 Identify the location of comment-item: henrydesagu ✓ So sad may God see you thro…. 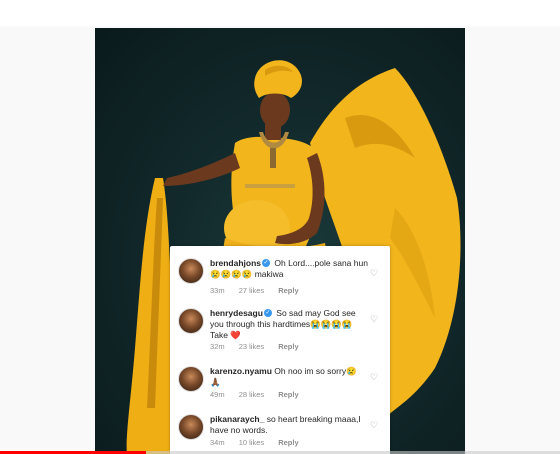
(280, 329).